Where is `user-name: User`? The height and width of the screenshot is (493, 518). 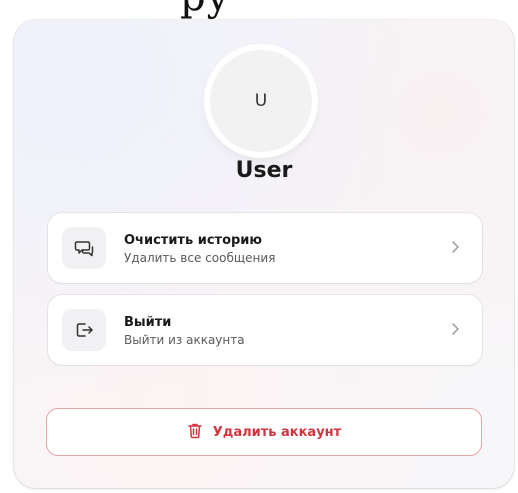
user-name: User is located at coordinates (264, 170).